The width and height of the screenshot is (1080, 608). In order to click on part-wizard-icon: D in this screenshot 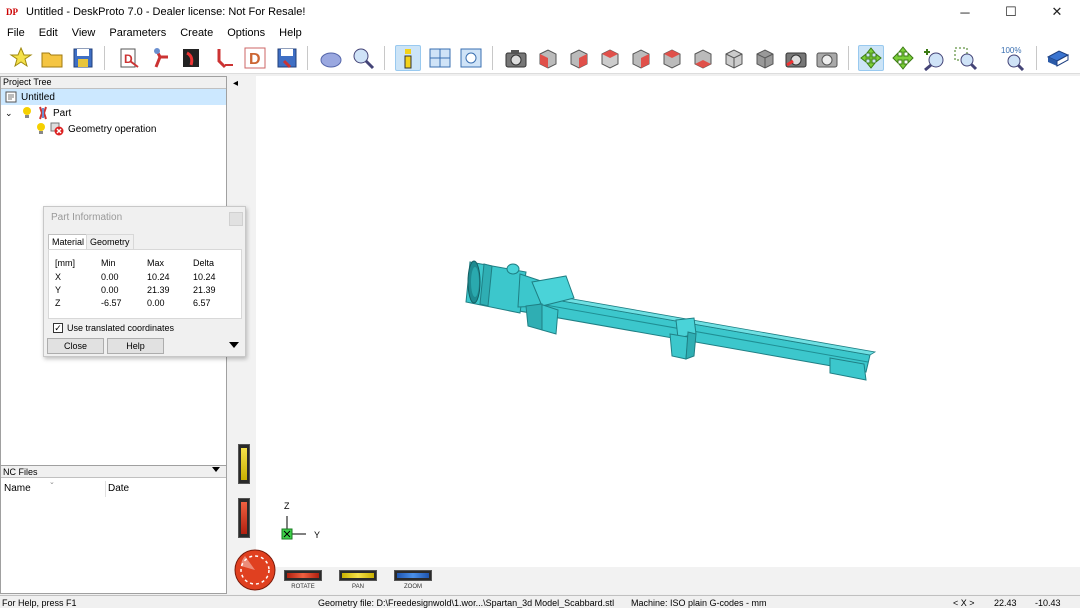, I will do `click(129, 58)`.